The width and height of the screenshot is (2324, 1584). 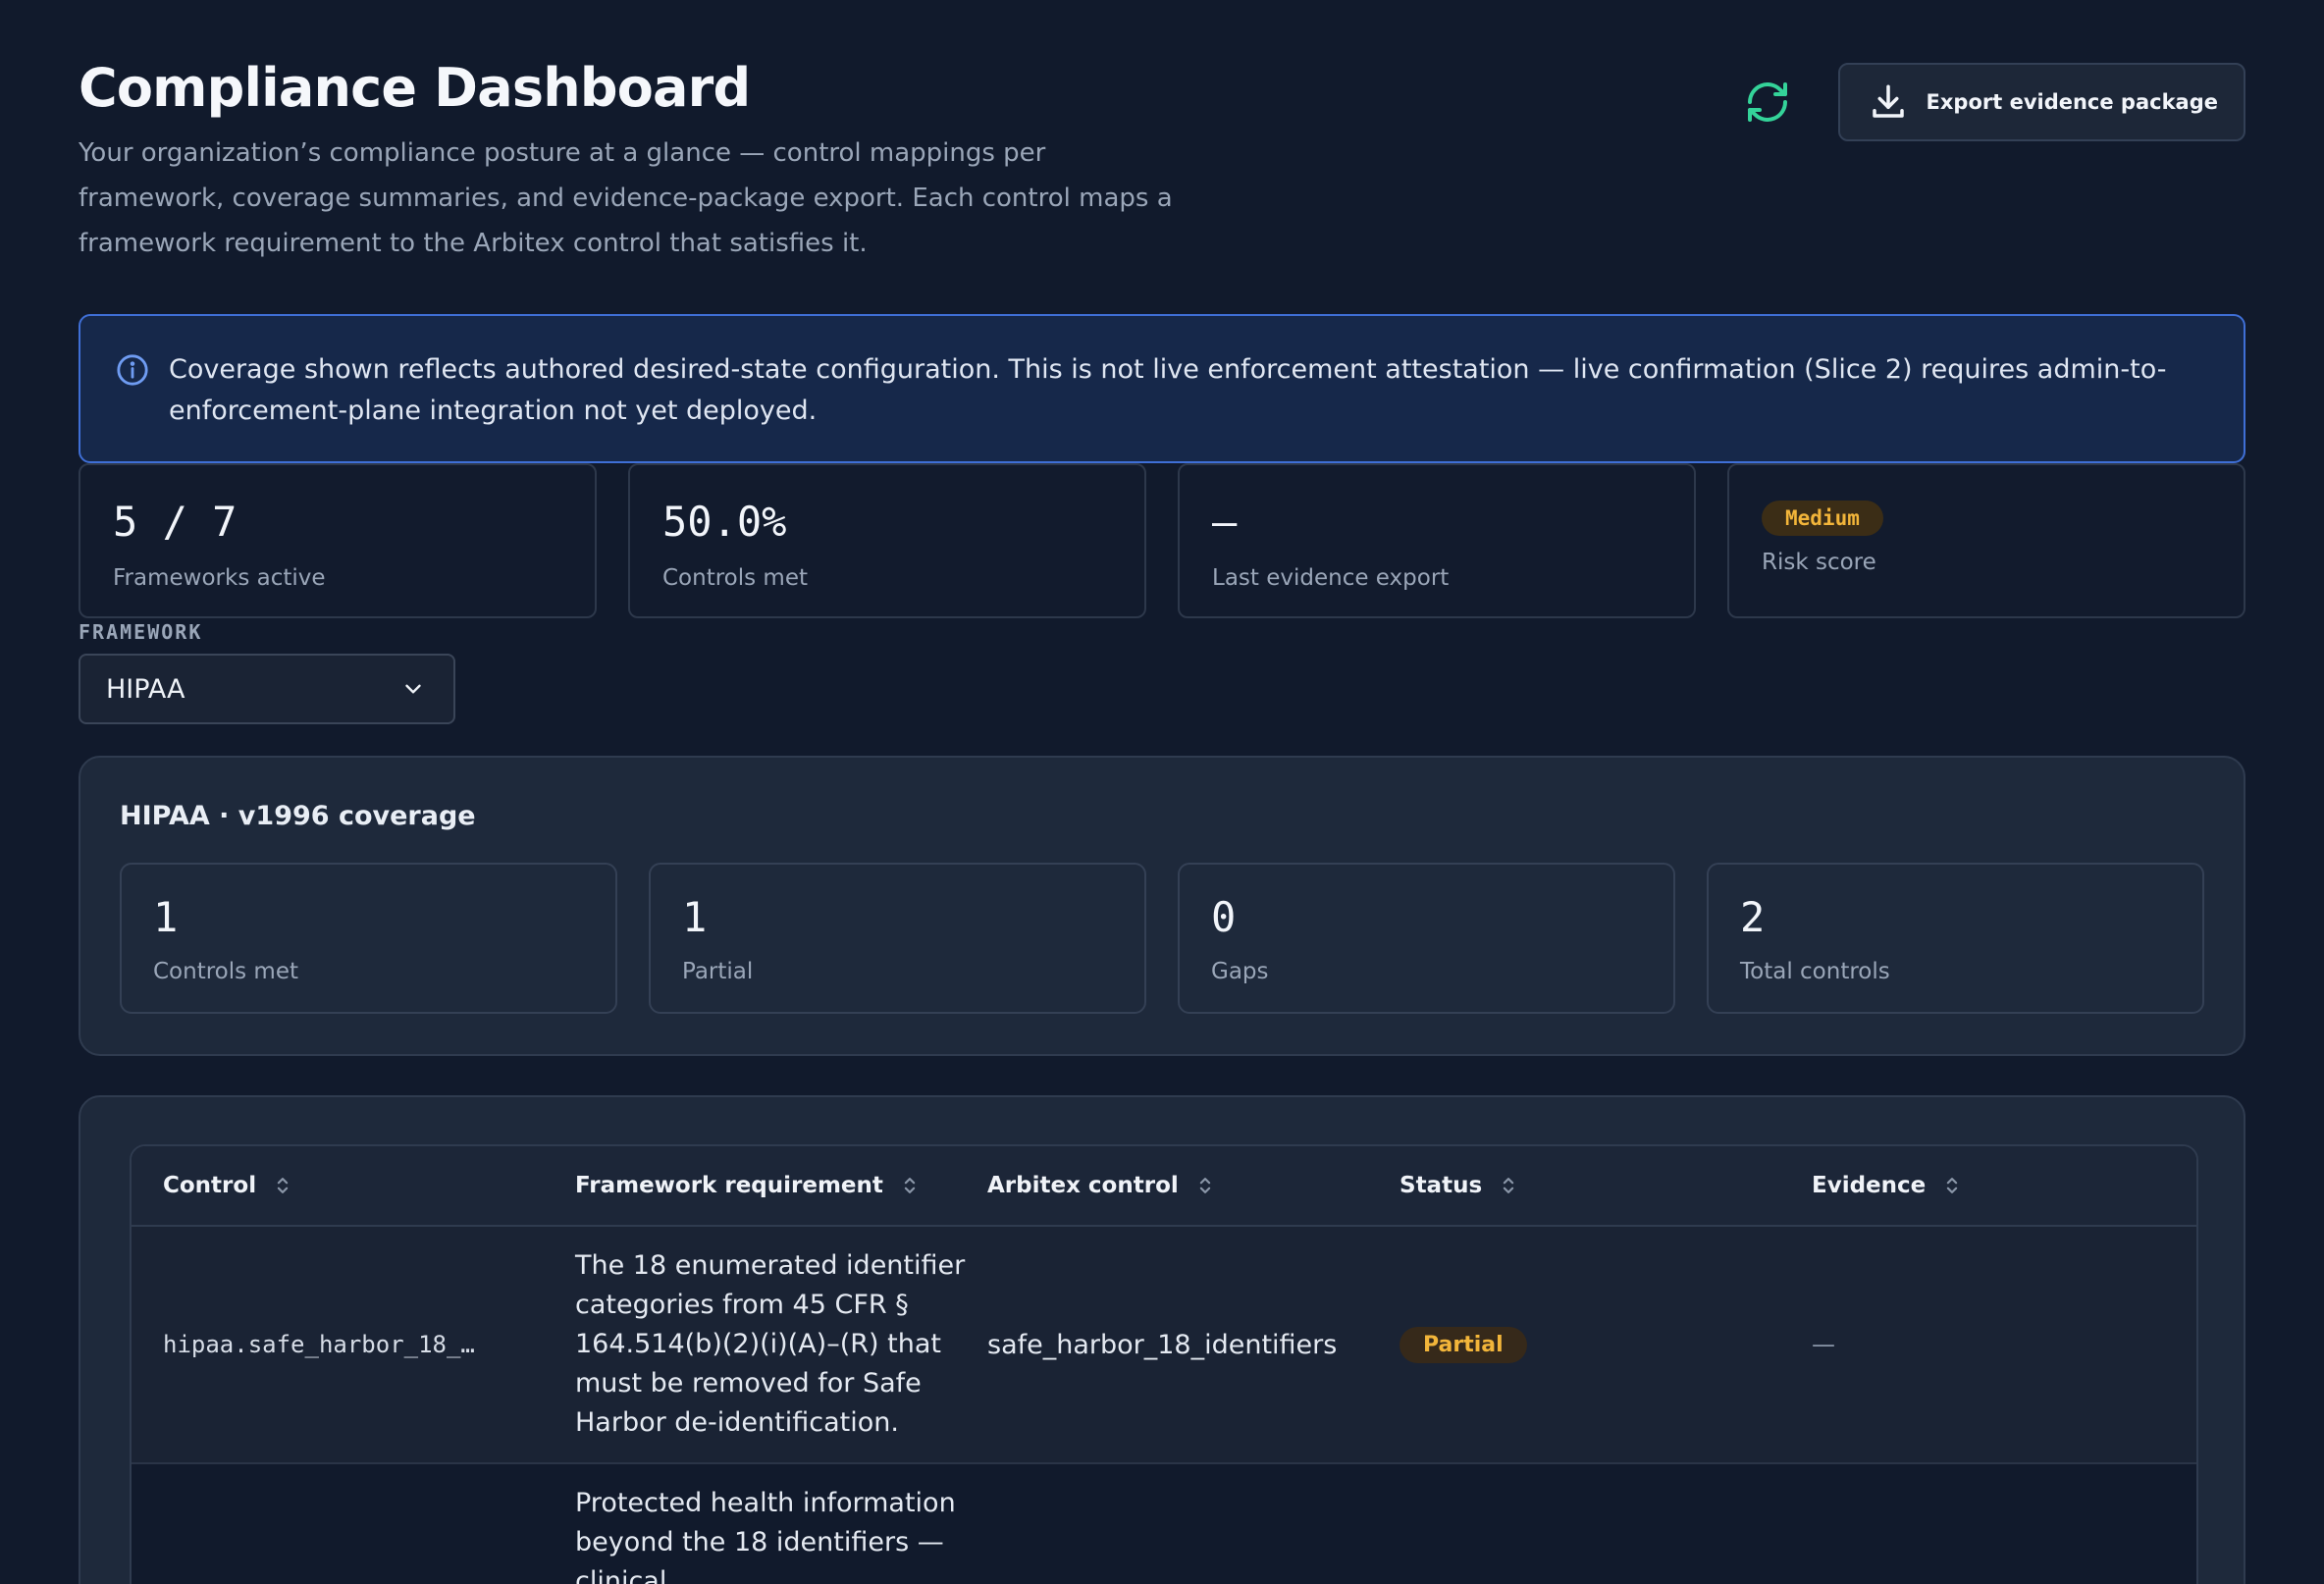 I want to click on coverage-card-total: 2 Total controls, so click(x=1956, y=939).